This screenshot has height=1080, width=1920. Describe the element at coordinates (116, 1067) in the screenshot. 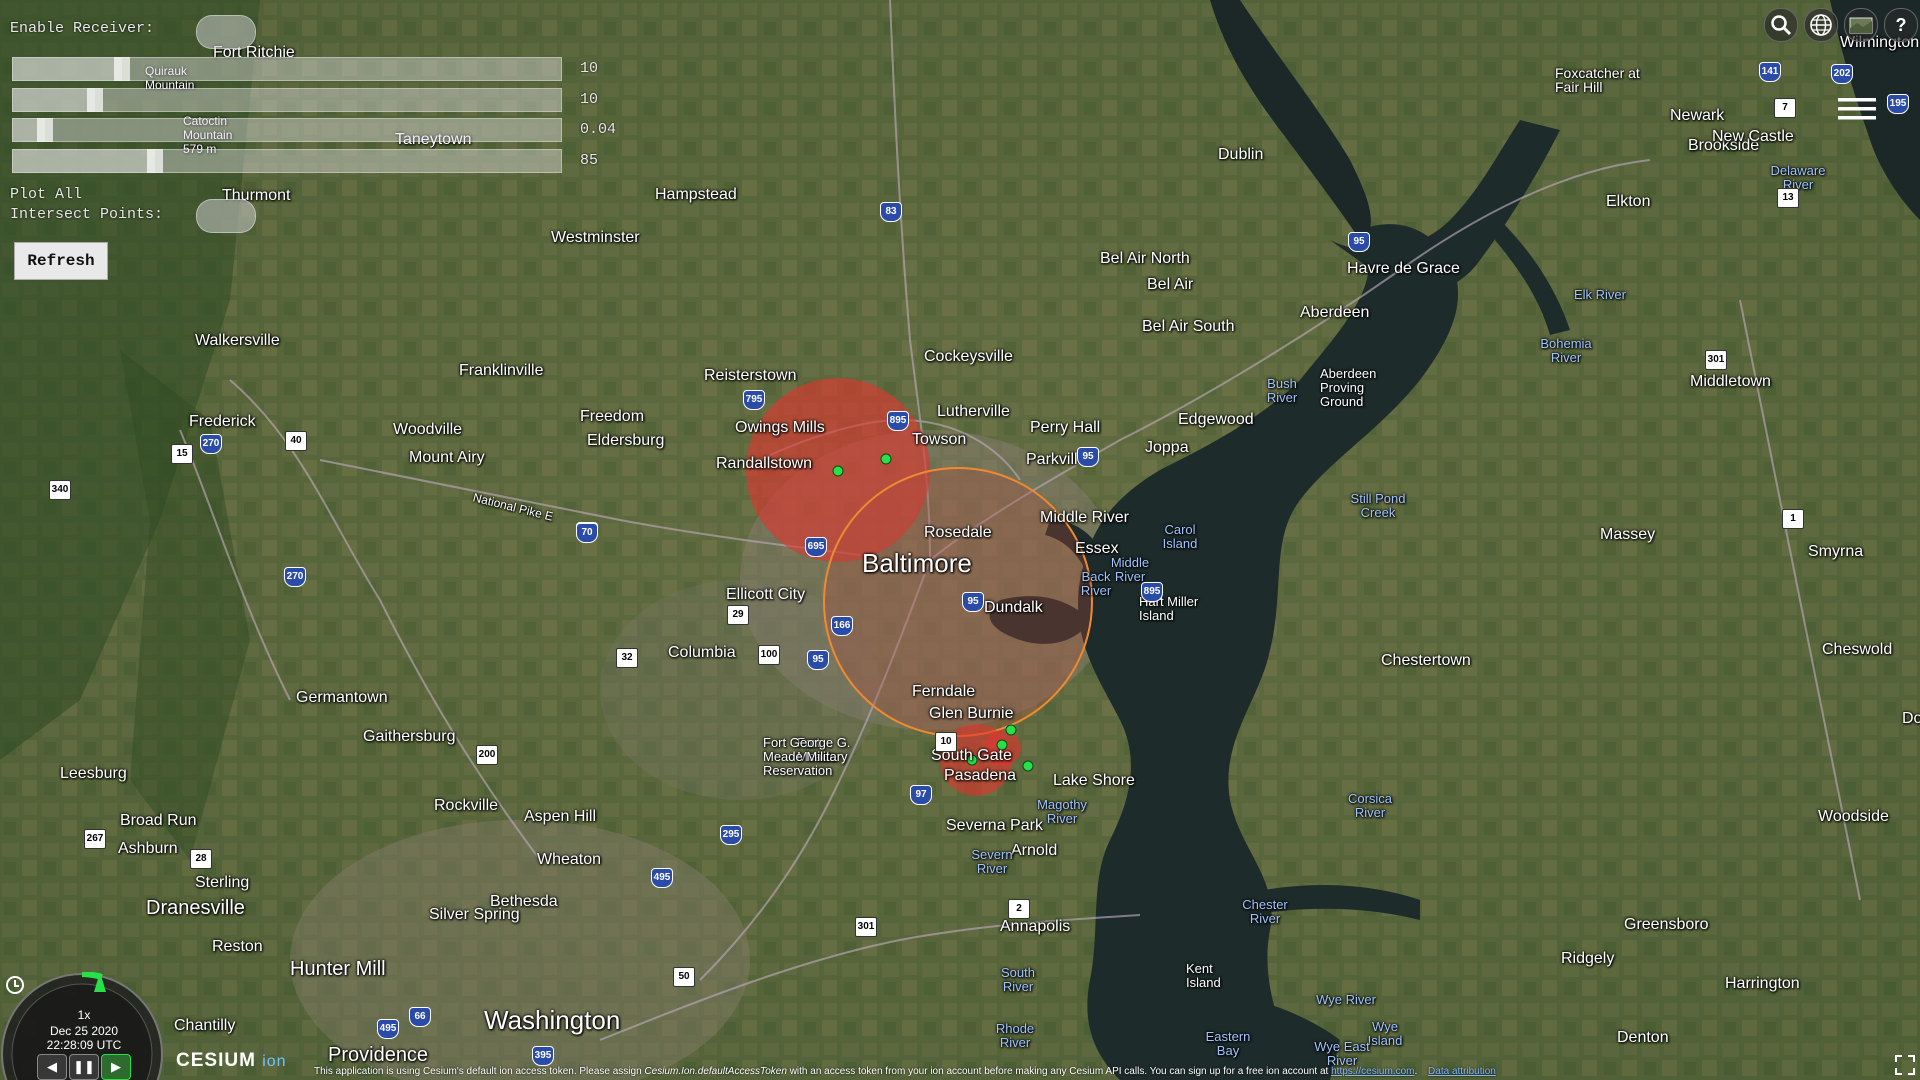

I see `play-forward-button: ▶` at that location.